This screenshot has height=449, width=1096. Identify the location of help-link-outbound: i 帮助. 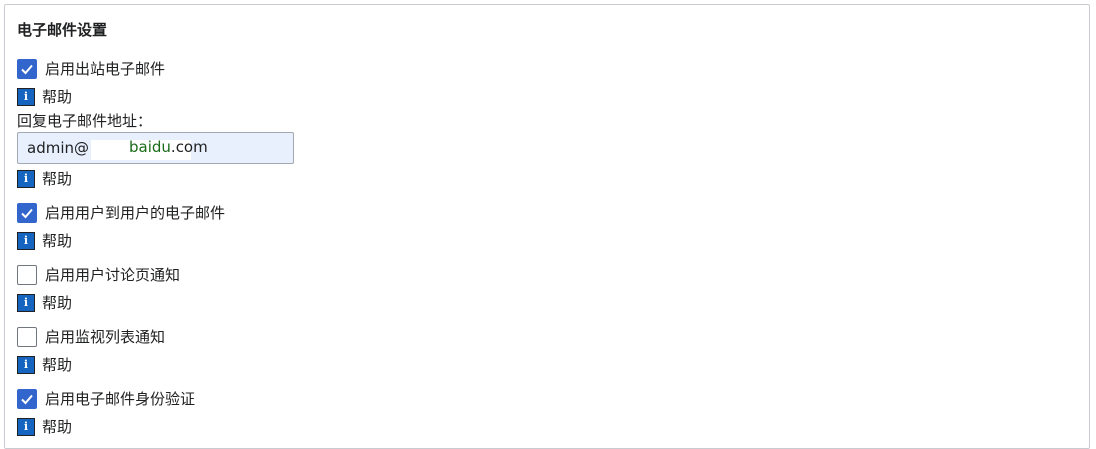
(44, 96).